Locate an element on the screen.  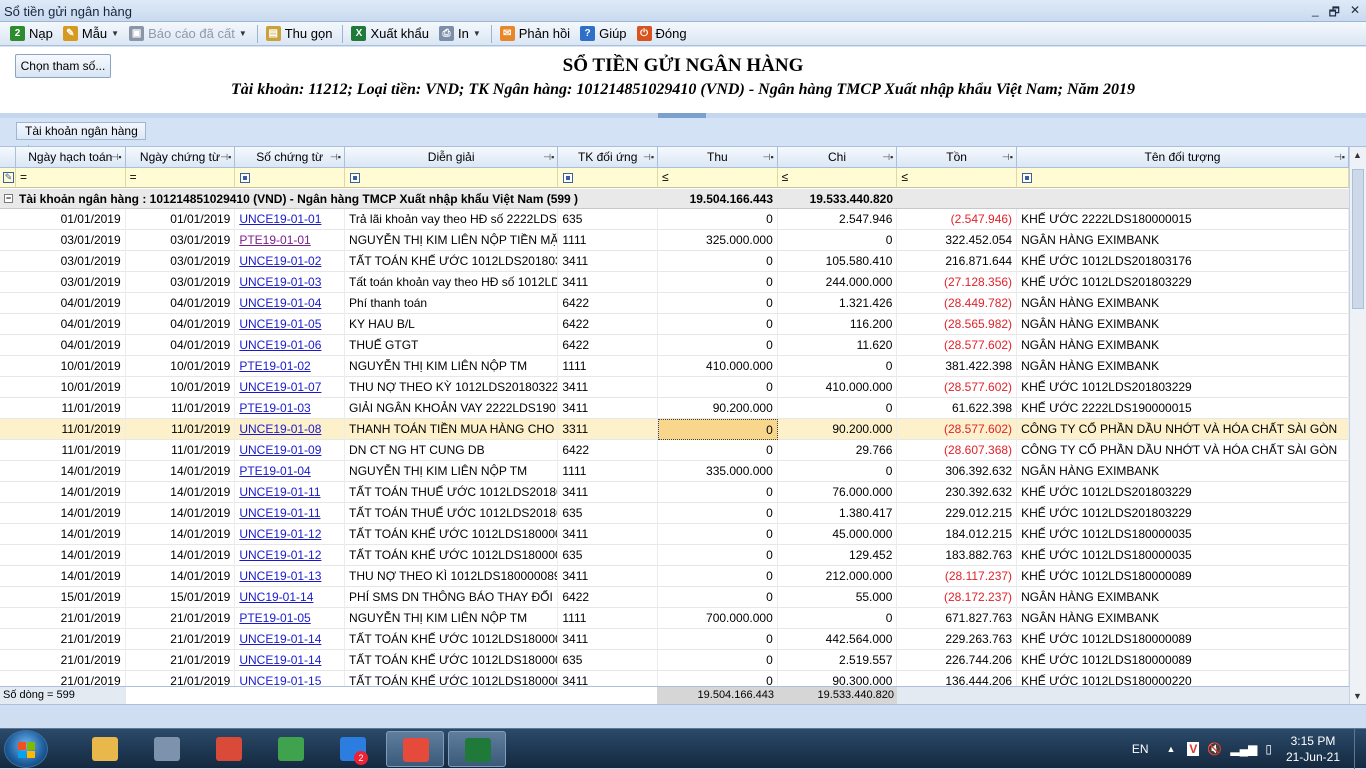
minimize-button: _ is located at coordinates (1315, 13).